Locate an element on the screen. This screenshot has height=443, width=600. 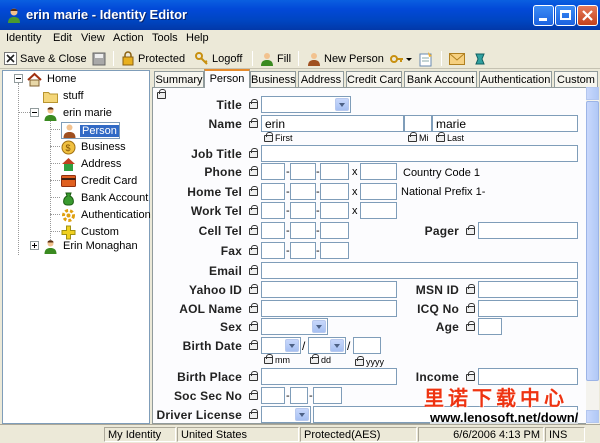
new-person-button: New Person is located at coordinates (345, 58).